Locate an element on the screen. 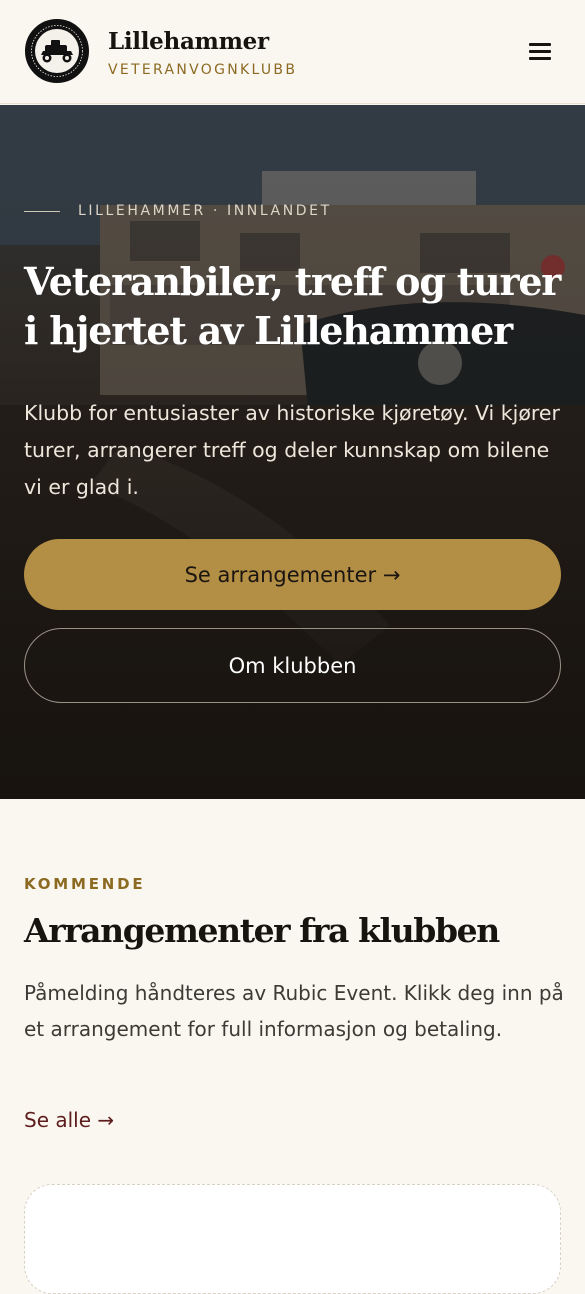 The height and width of the screenshot is (1294, 585). brand-subtitle: VETERANVOGNKLUBB is located at coordinates (203, 70).